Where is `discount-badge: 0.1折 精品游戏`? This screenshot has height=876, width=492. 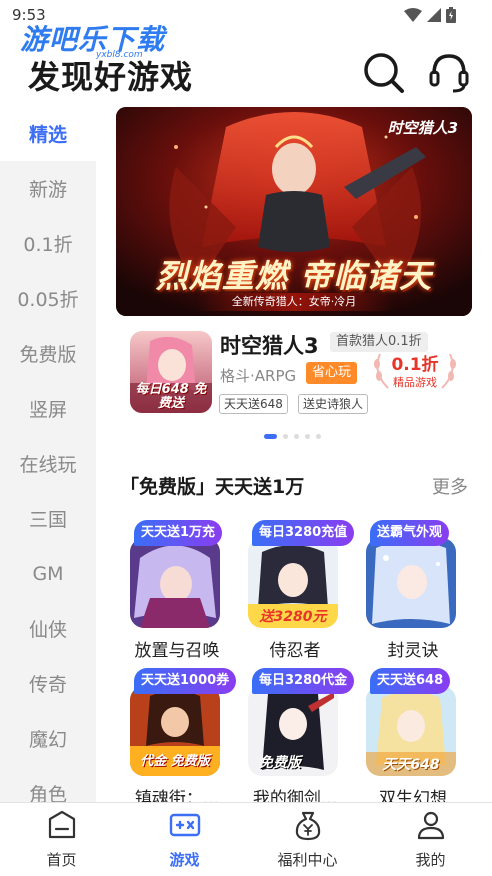 discount-badge: 0.1折 精品游戏 is located at coordinates (415, 370).